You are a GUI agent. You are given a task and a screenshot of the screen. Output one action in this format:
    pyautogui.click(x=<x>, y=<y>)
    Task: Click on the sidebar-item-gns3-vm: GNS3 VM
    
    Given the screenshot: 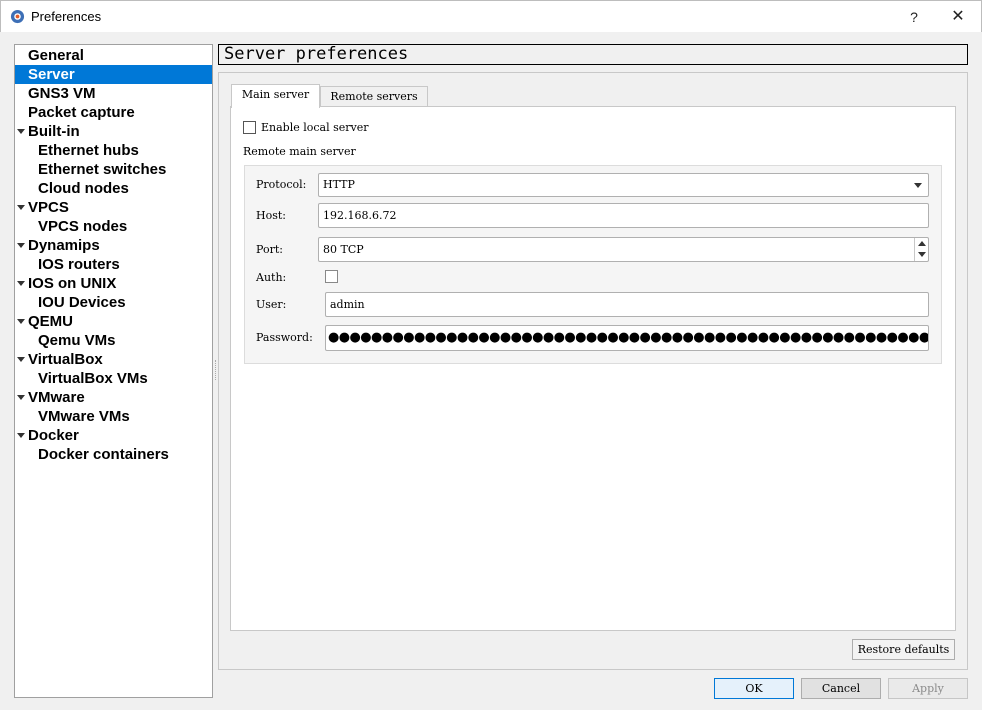 What is the action you would take?
    pyautogui.click(x=113, y=93)
    